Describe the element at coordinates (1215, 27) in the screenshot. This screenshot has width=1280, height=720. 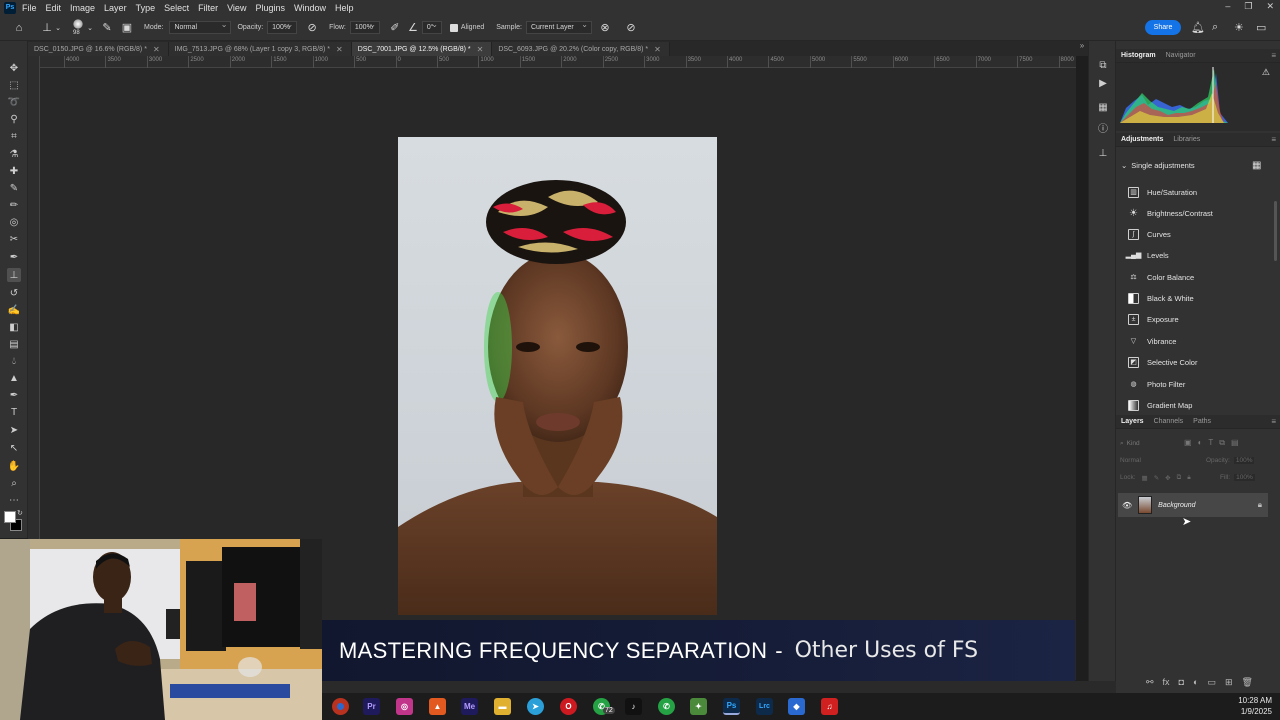
I see `search-icon: ⌕` at that location.